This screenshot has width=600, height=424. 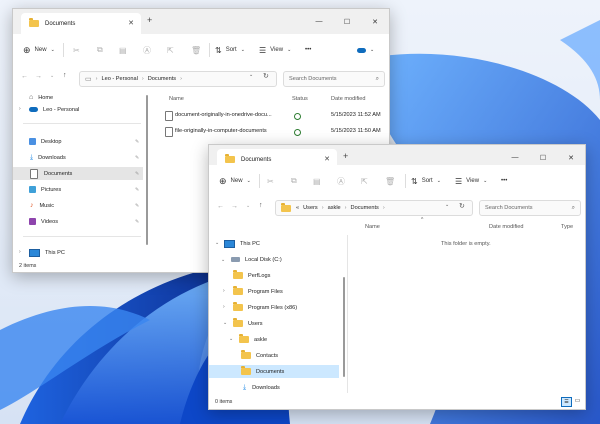 What do you see at coordinates (422, 220) in the screenshot?
I see `sort-arrow-icon: ^` at bounding box center [422, 220].